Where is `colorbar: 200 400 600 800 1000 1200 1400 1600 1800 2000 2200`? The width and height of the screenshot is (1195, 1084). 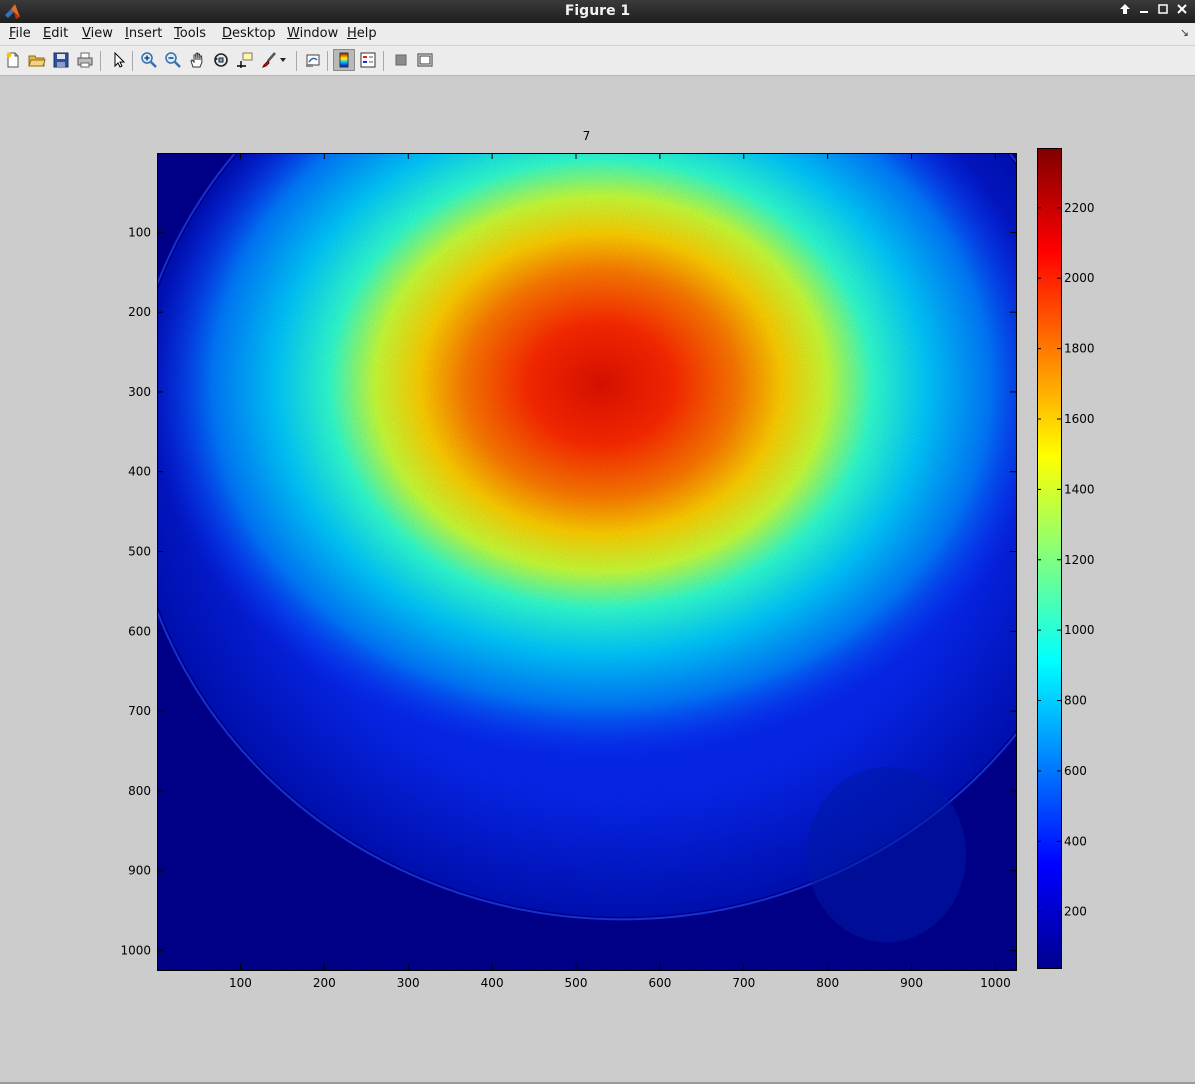 colorbar: 200 400 600 800 1000 1200 1400 1600 1800 2000 2200 is located at coordinates (1066, 558).